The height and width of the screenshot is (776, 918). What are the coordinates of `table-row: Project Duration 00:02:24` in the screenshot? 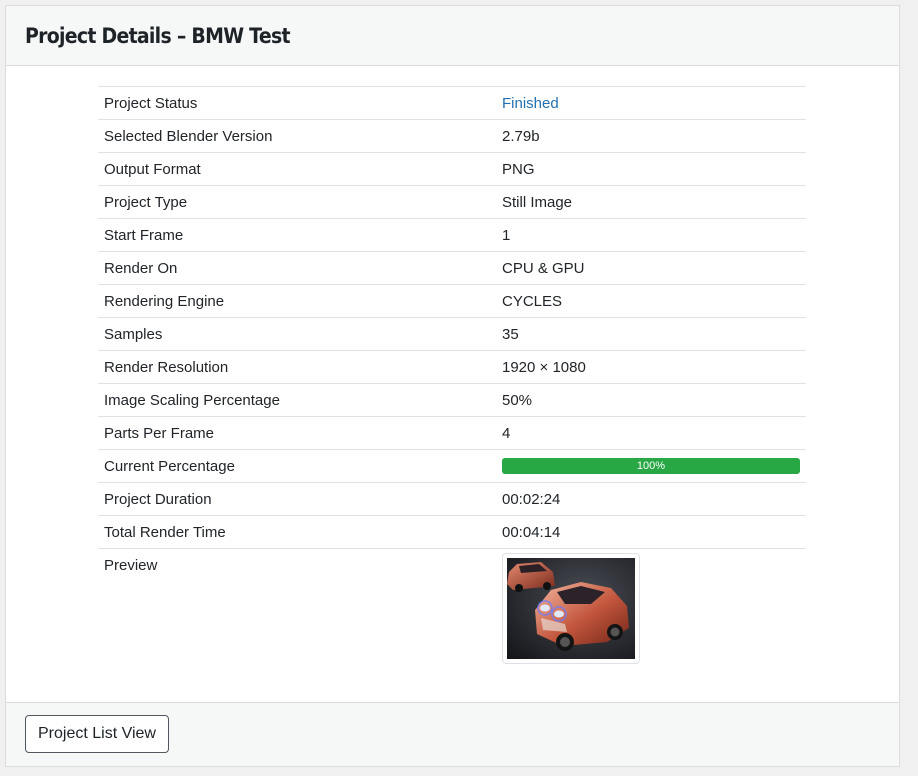 It's located at (452, 499).